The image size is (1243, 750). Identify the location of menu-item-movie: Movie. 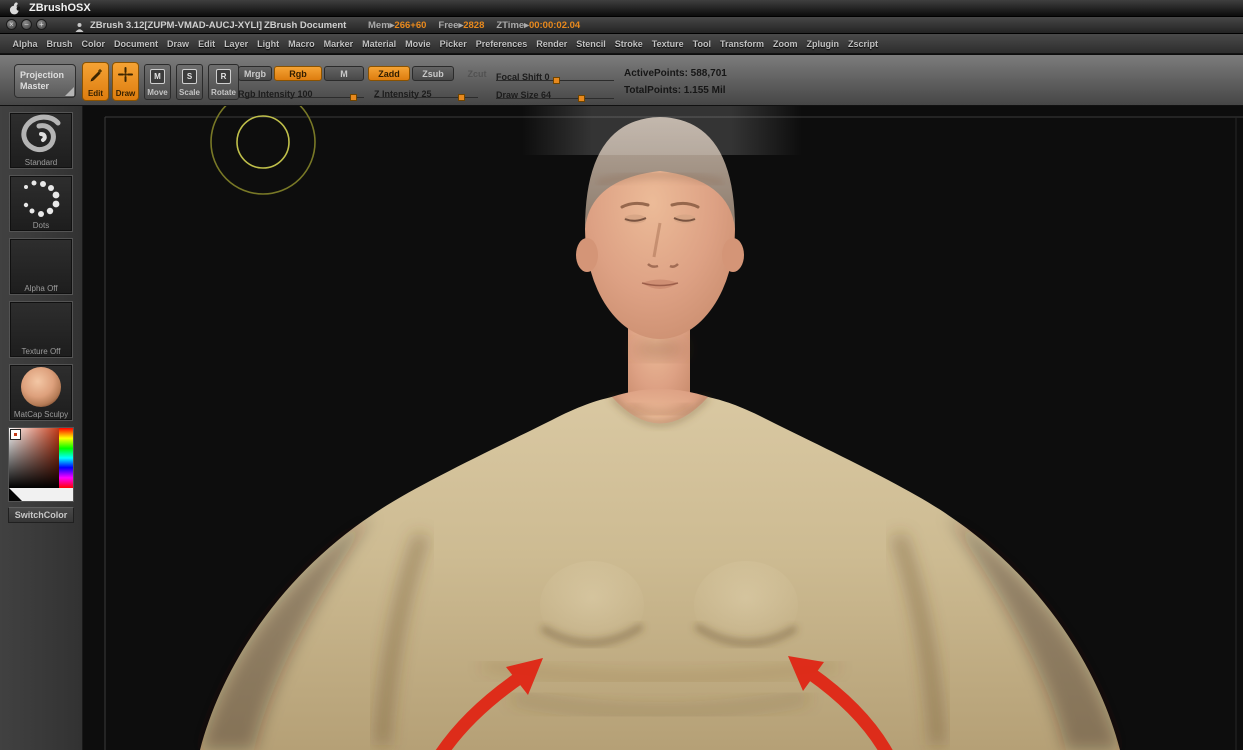
(418, 44).